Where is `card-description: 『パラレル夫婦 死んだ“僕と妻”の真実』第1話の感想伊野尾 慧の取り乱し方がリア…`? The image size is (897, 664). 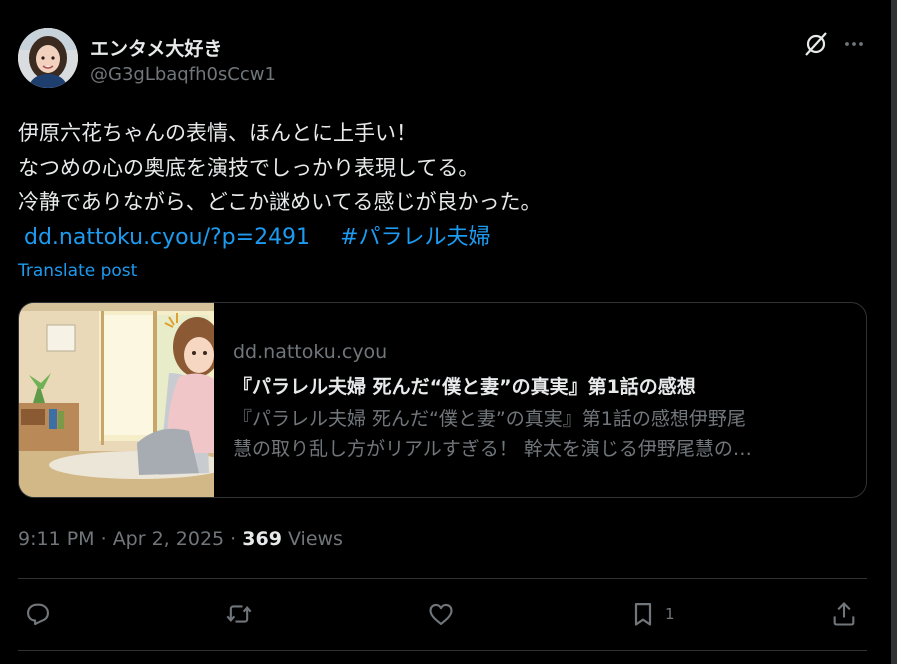 card-description: 『パラレル夫婦 死んだ“僕と妻”の真実』第1話の感想伊野尾 慧の取り乱し方がリア… is located at coordinates (539, 434).